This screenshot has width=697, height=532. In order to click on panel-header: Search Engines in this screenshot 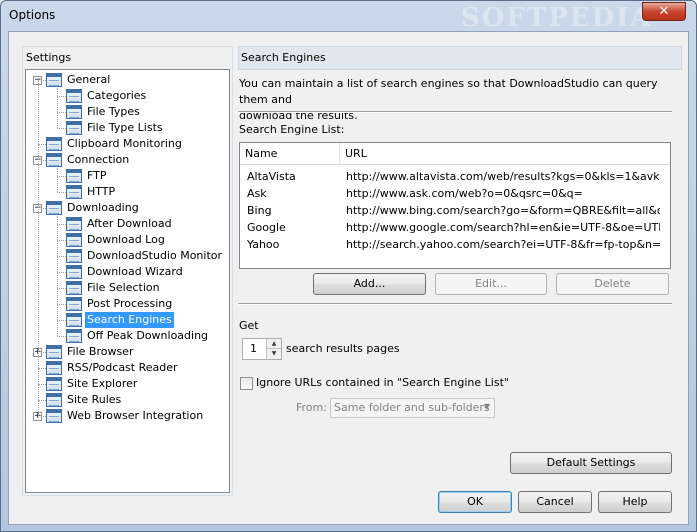, I will do `click(460, 58)`.